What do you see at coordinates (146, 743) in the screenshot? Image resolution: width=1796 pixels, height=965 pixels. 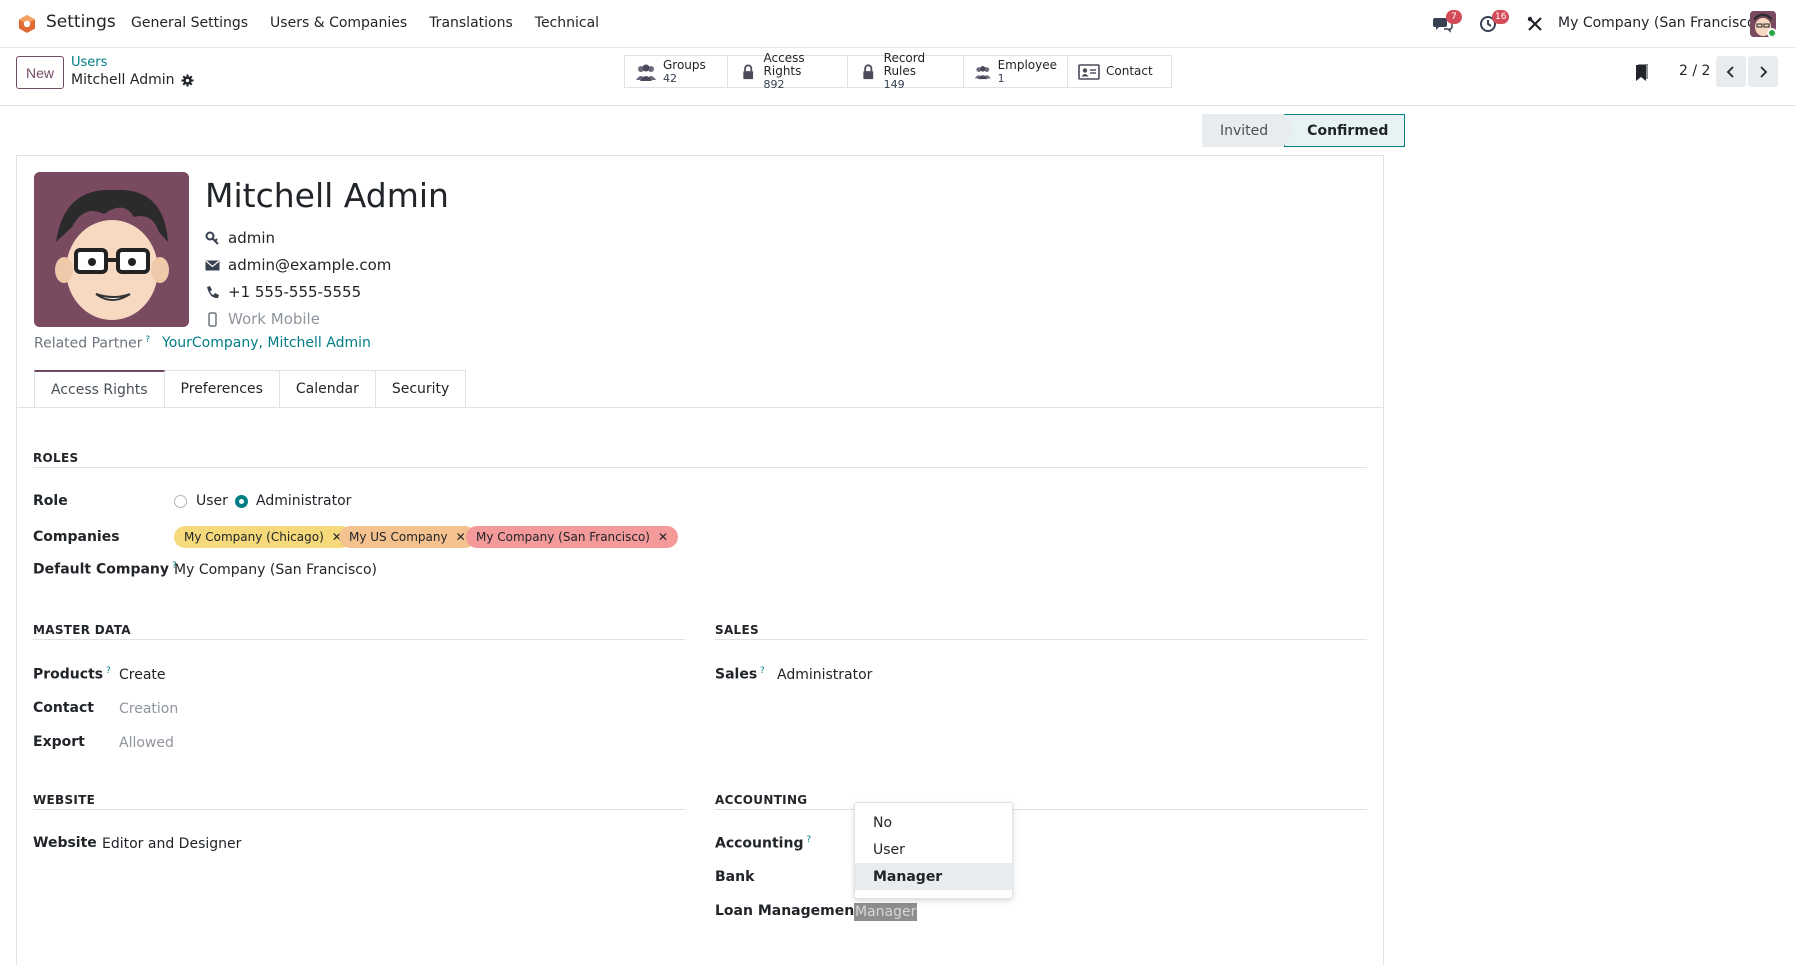 I see `export-field: Allowed` at bounding box center [146, 743].